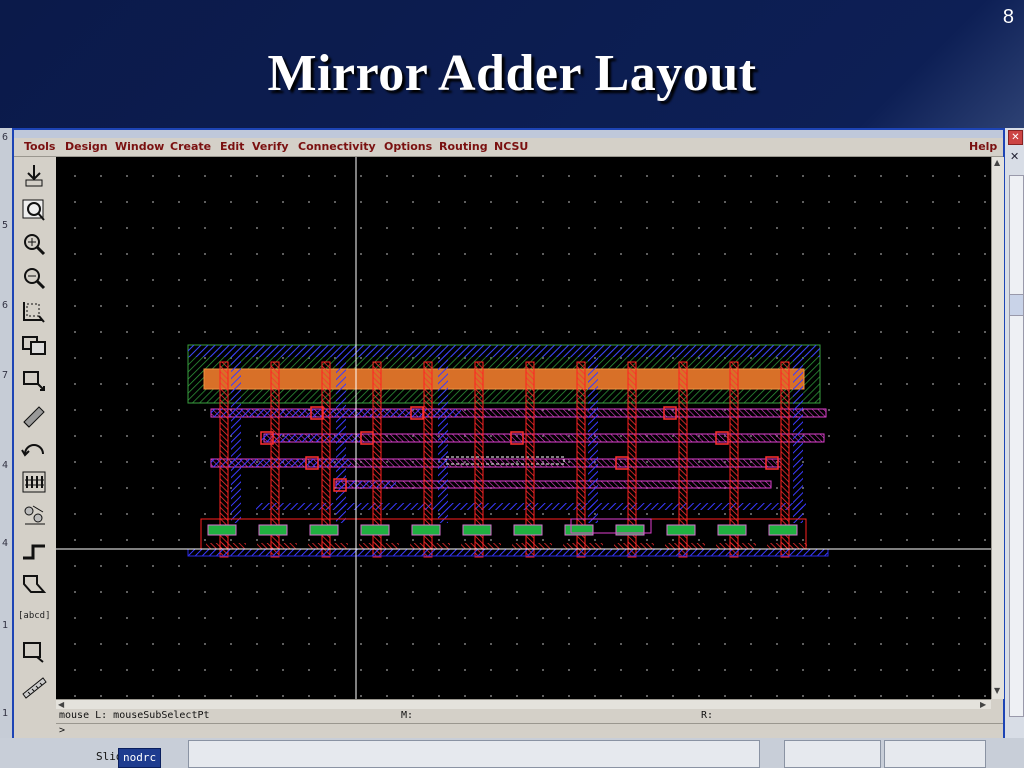 Image resolution: width=1024 pixels, height=768 pixels. I want to click on save-tool-button, so click(34, 176).